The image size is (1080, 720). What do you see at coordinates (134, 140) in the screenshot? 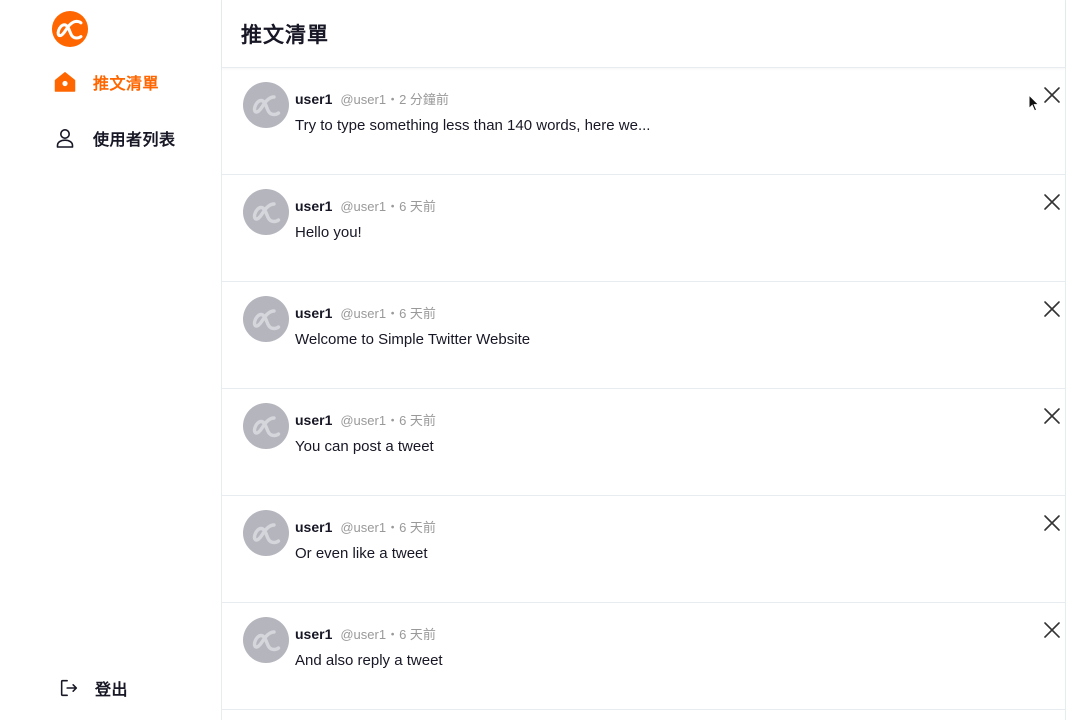
I see `sidebar-item-label: 使用者列表` at bounding box center [134, 140].